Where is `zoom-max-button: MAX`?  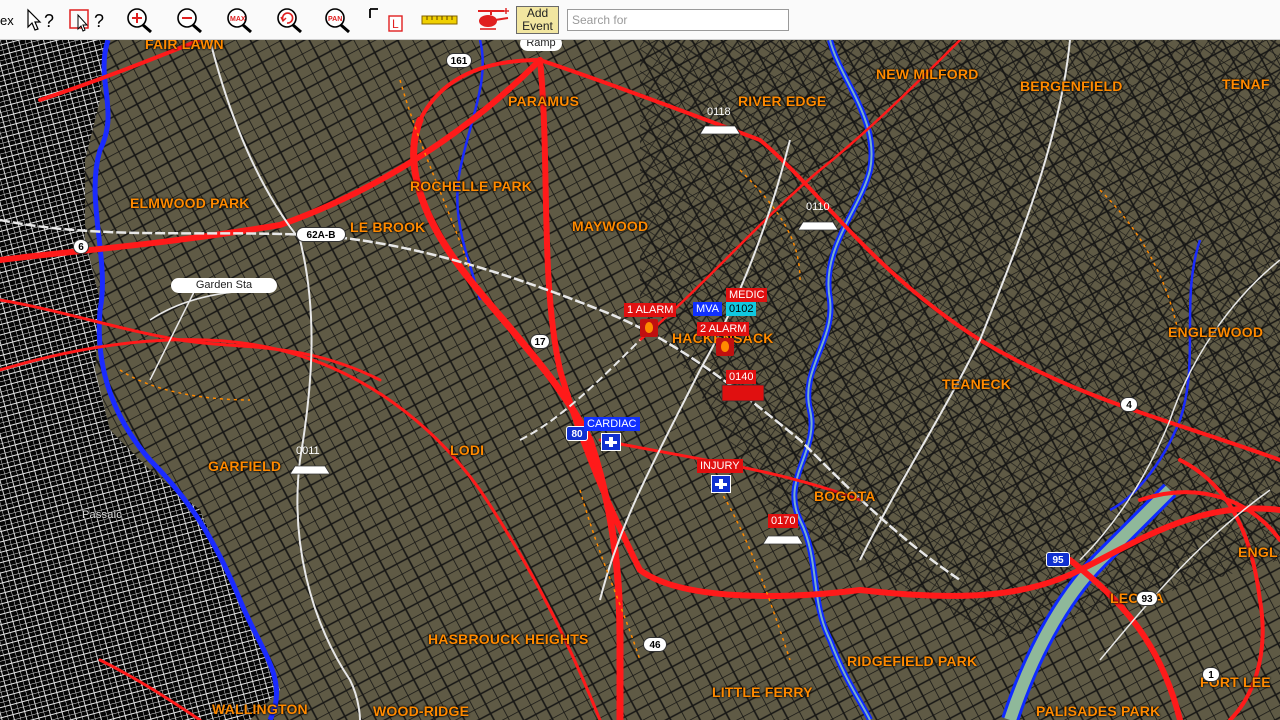
zoom-max-button: MAX is located at coordinates (240, 20).